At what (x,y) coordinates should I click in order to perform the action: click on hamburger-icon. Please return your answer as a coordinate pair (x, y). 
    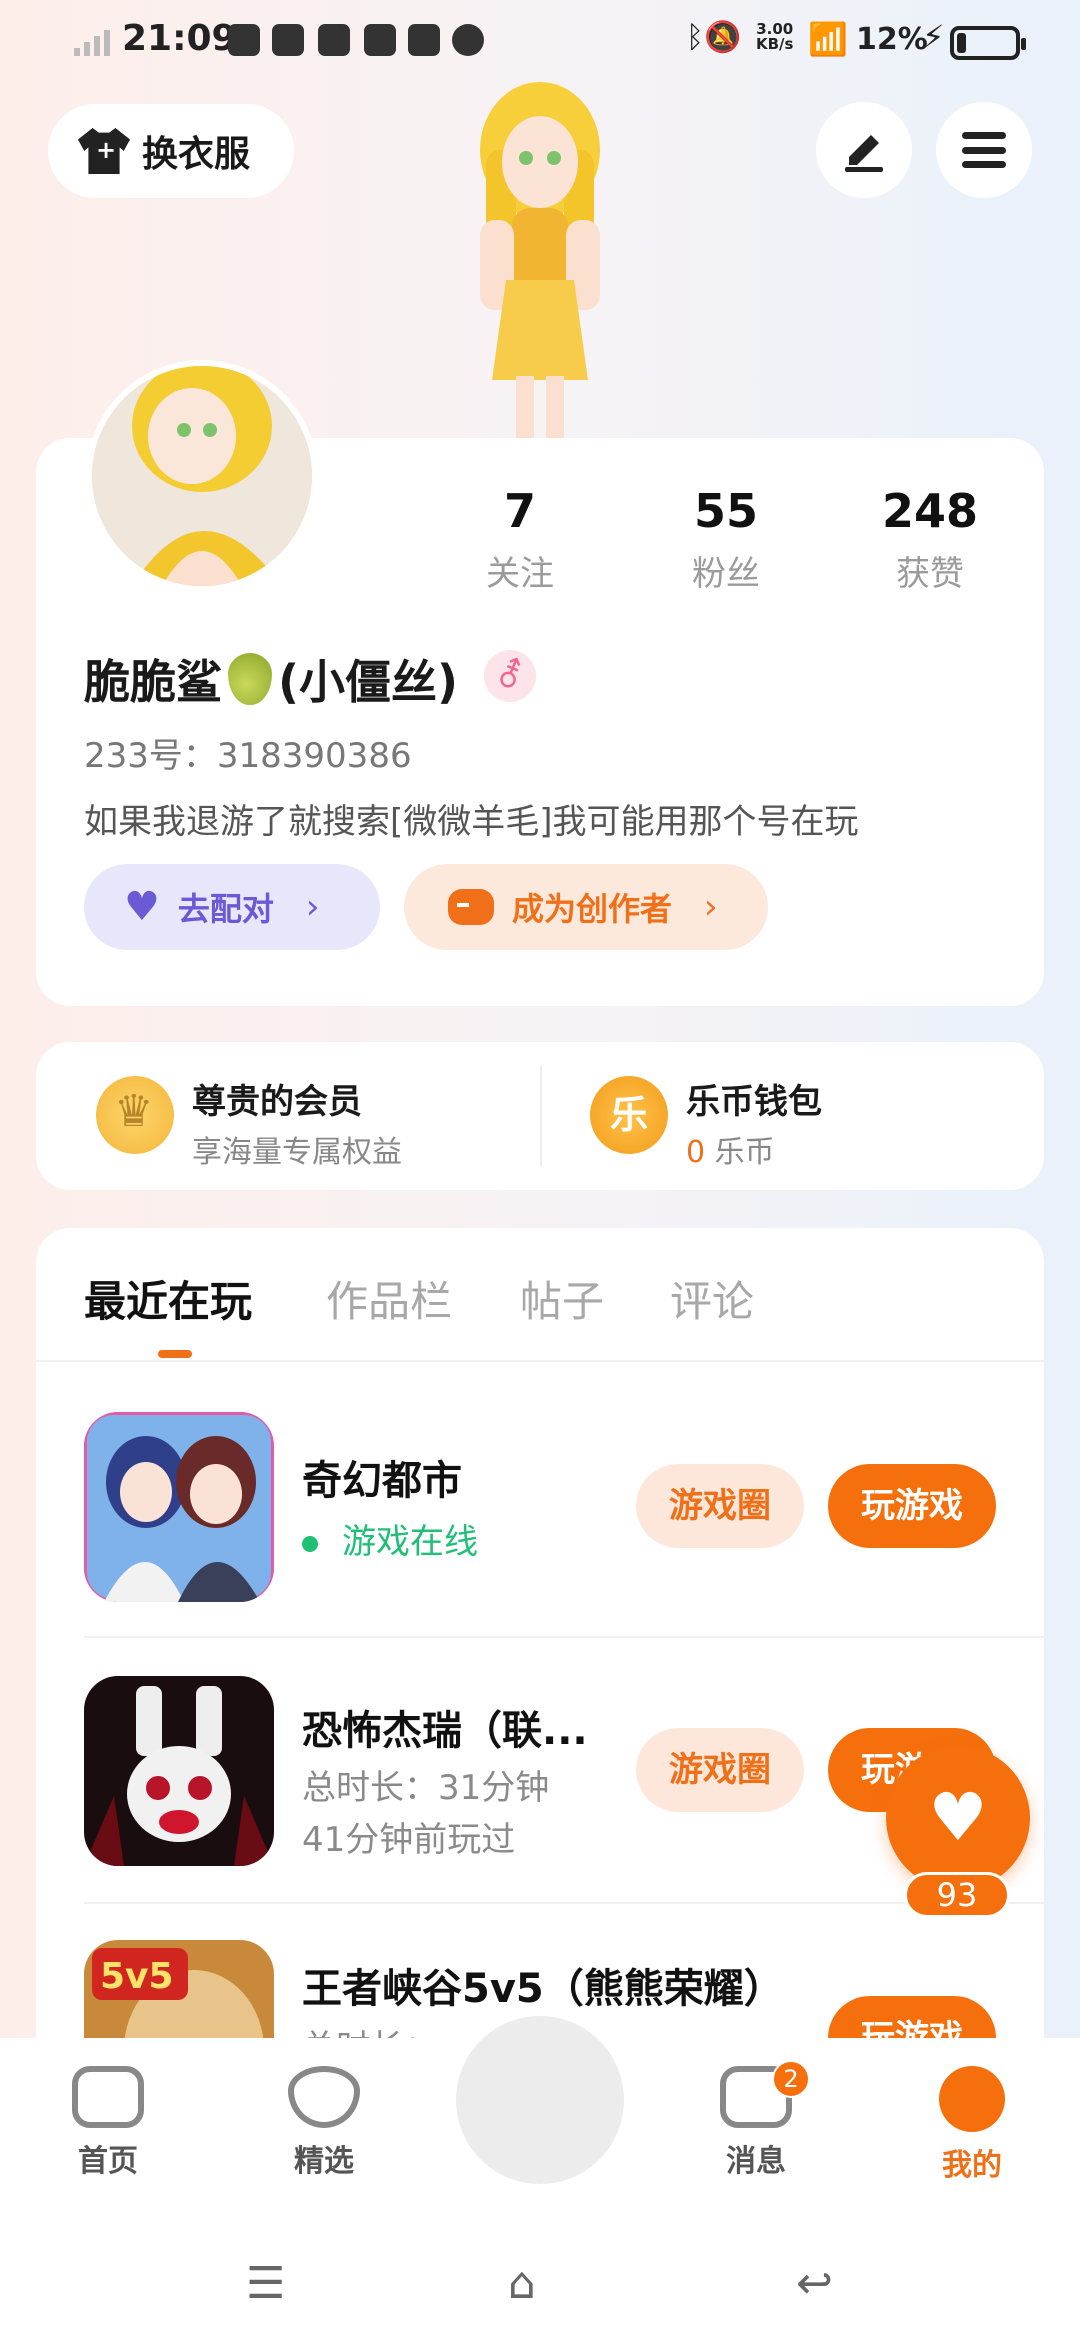
    Looking at the image, I should click on (984, 150).